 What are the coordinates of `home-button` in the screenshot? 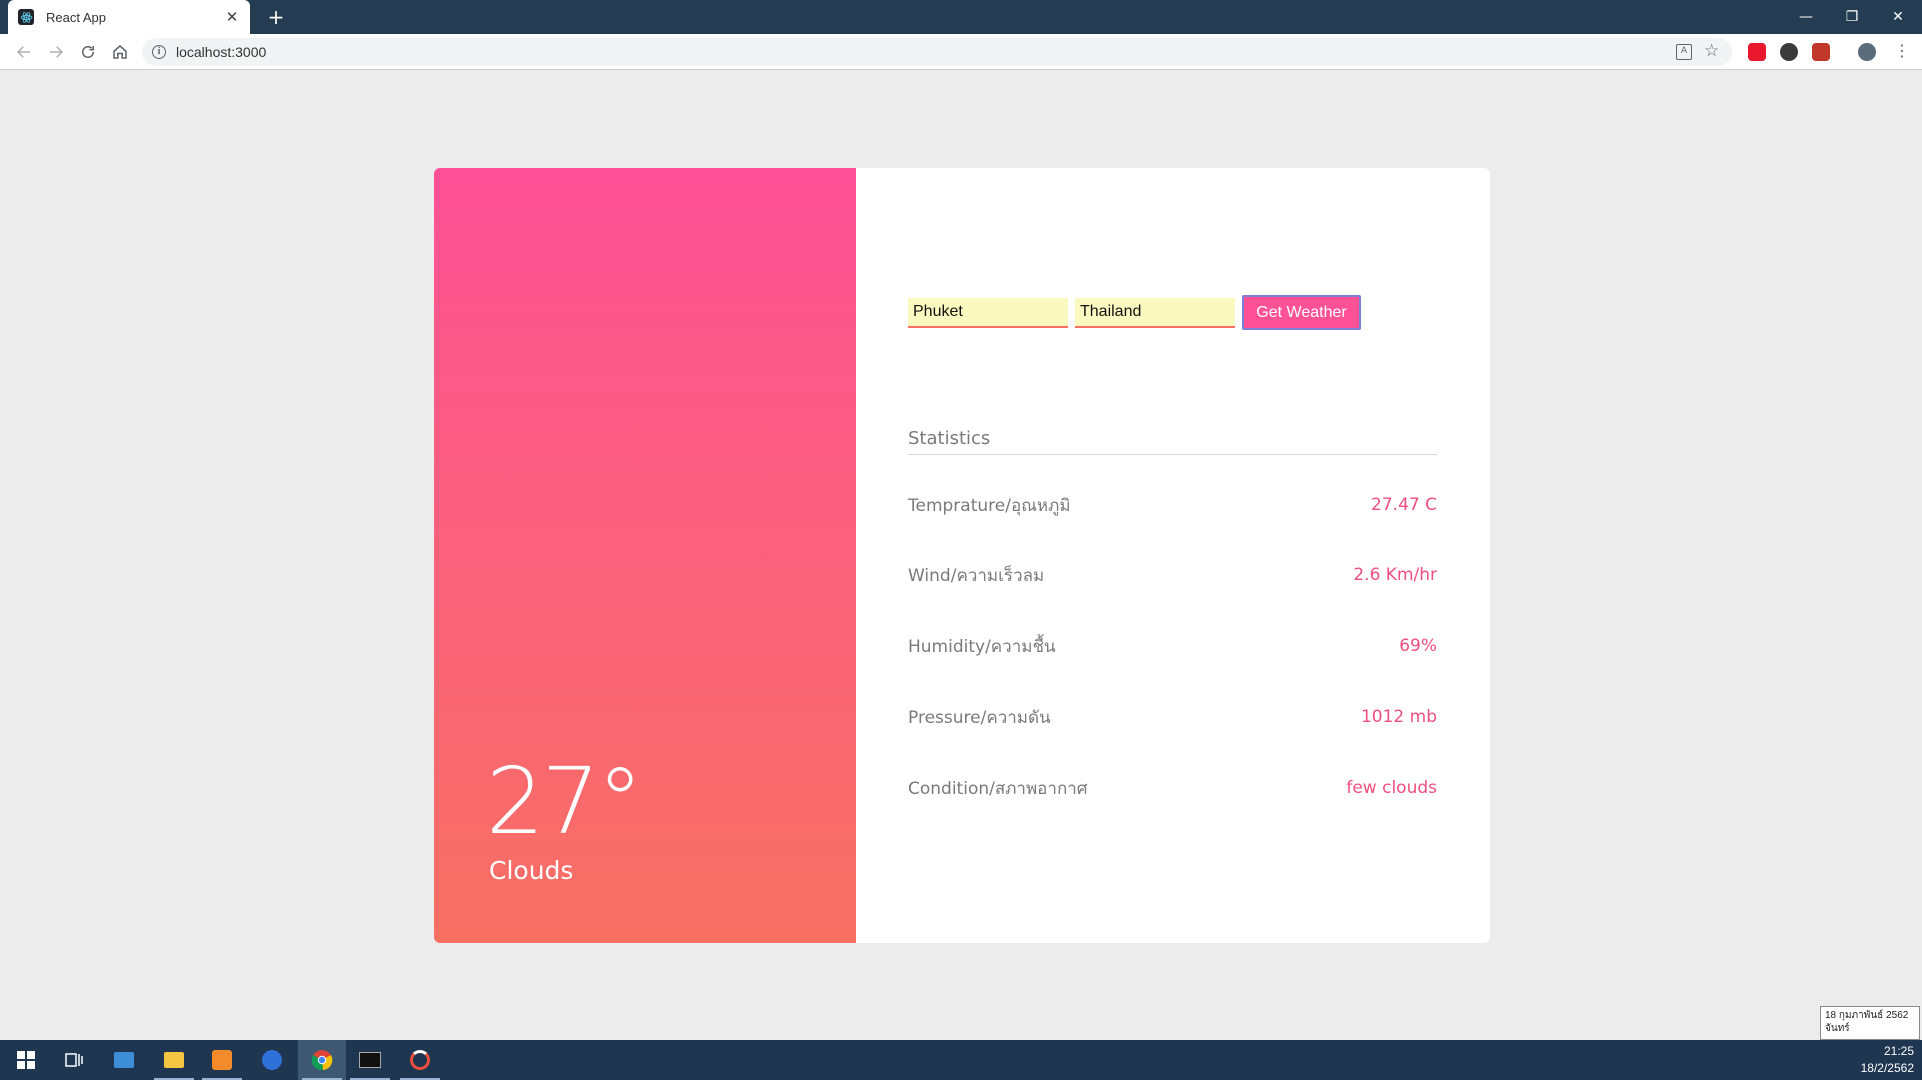 It's located at (120, 52).